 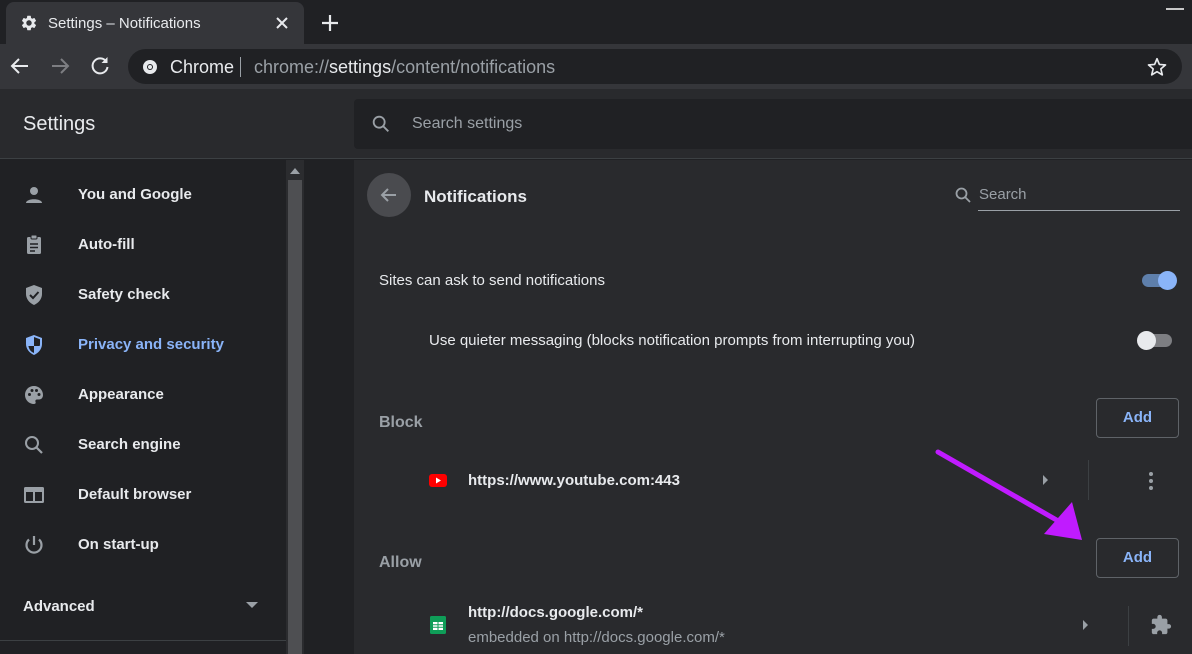 What do you see at coordinates (401, 422) in the screenshot?
I see `block-section-label: Block` at bounding box center [401, 422].